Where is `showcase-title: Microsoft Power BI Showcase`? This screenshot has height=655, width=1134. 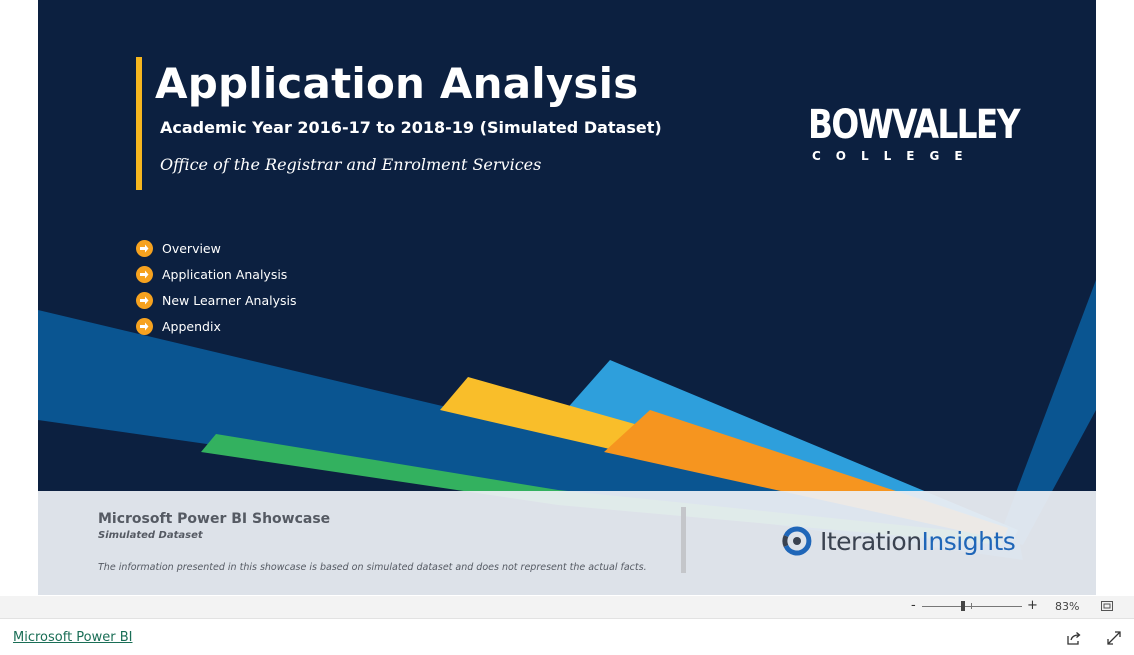
showcase-title: Microsoft Power BI Showcase is located at coordinates (214, 519).